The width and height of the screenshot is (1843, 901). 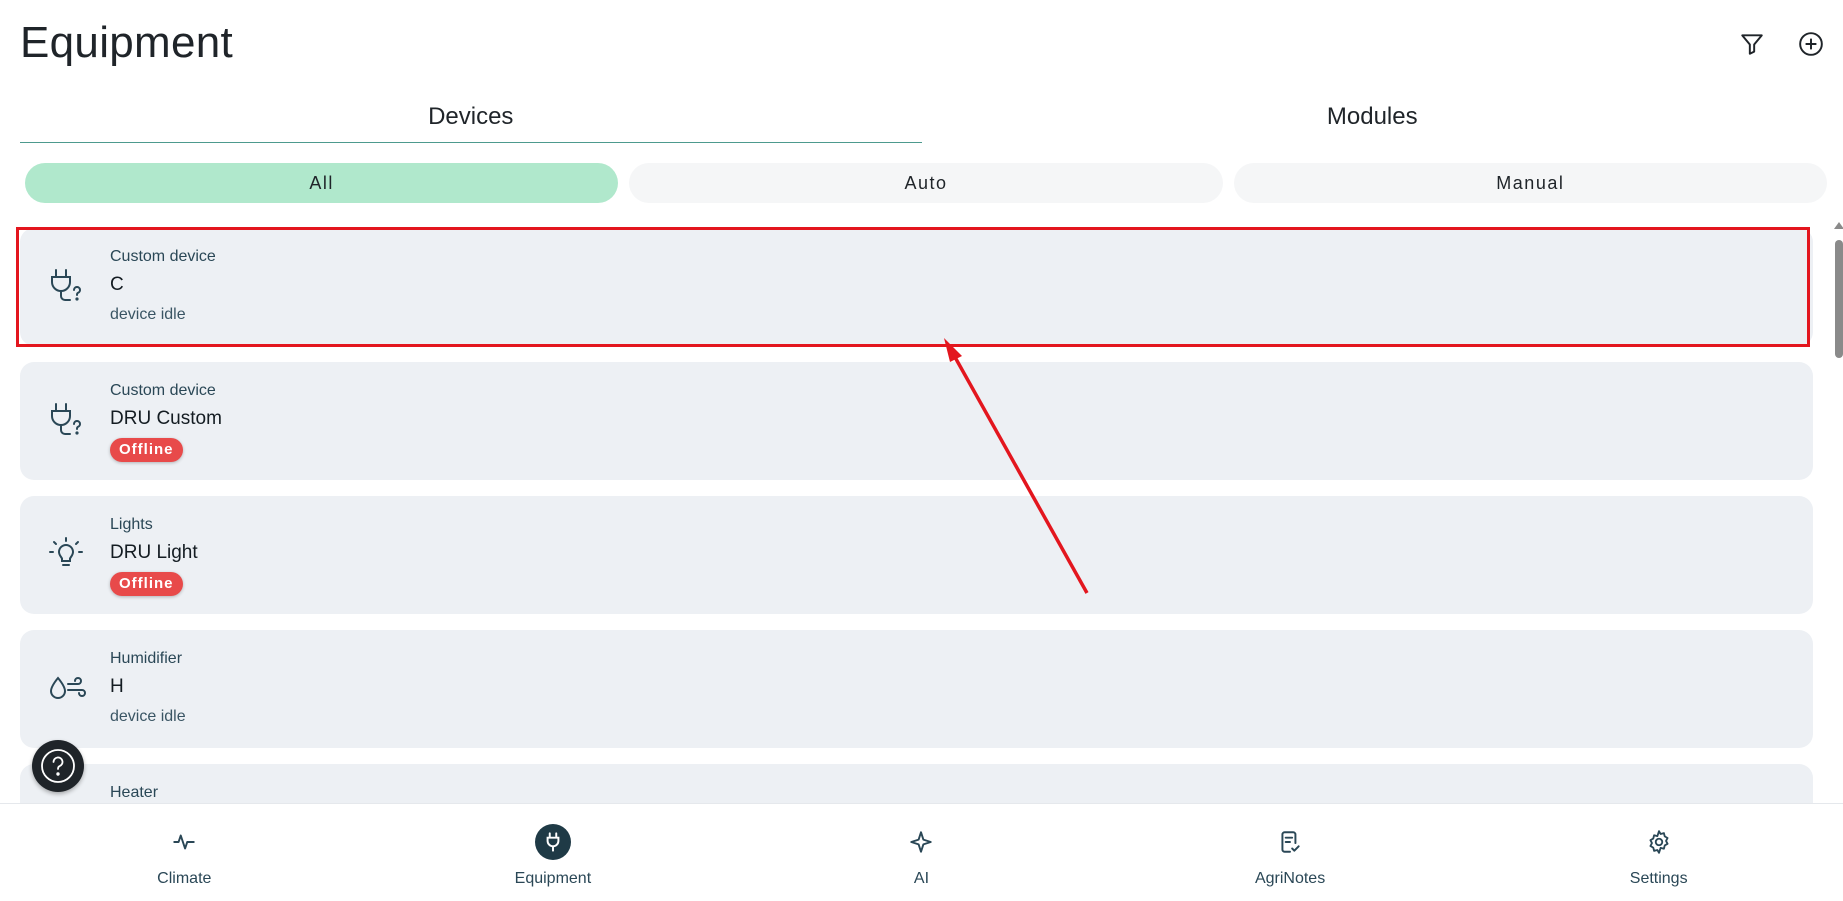 I want to click on nav-climate: Climate, so click(x=184, y=852).